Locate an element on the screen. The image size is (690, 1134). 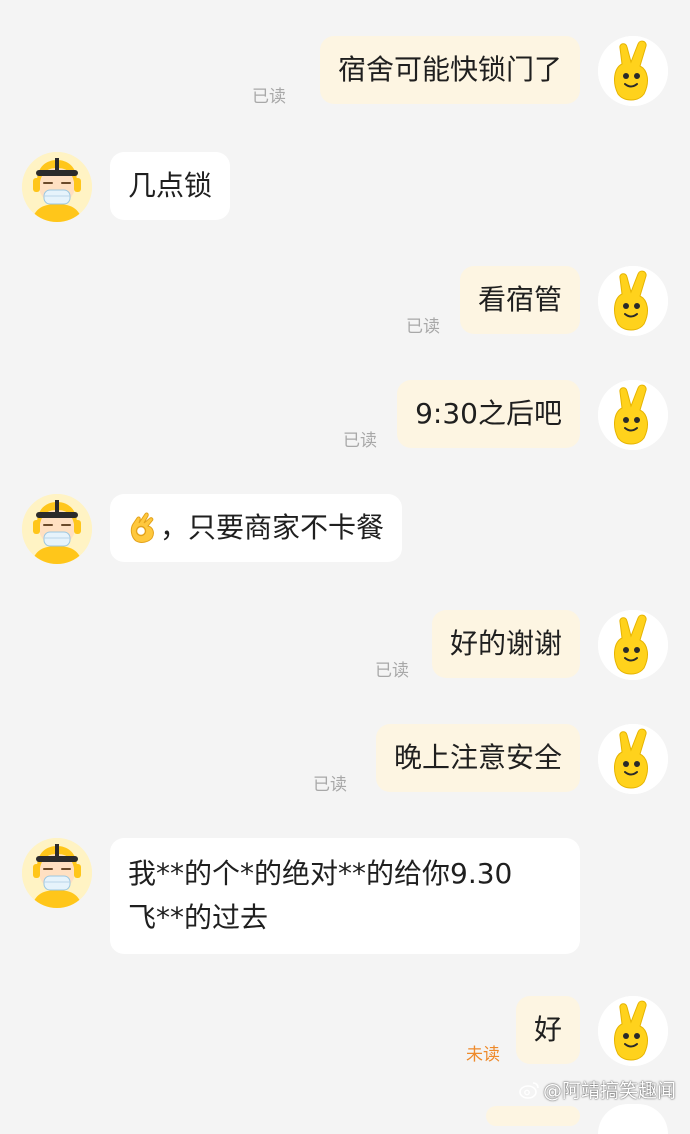
watermark: @阿靖搞笑趣闻 is located at coordinates (597, 1089).